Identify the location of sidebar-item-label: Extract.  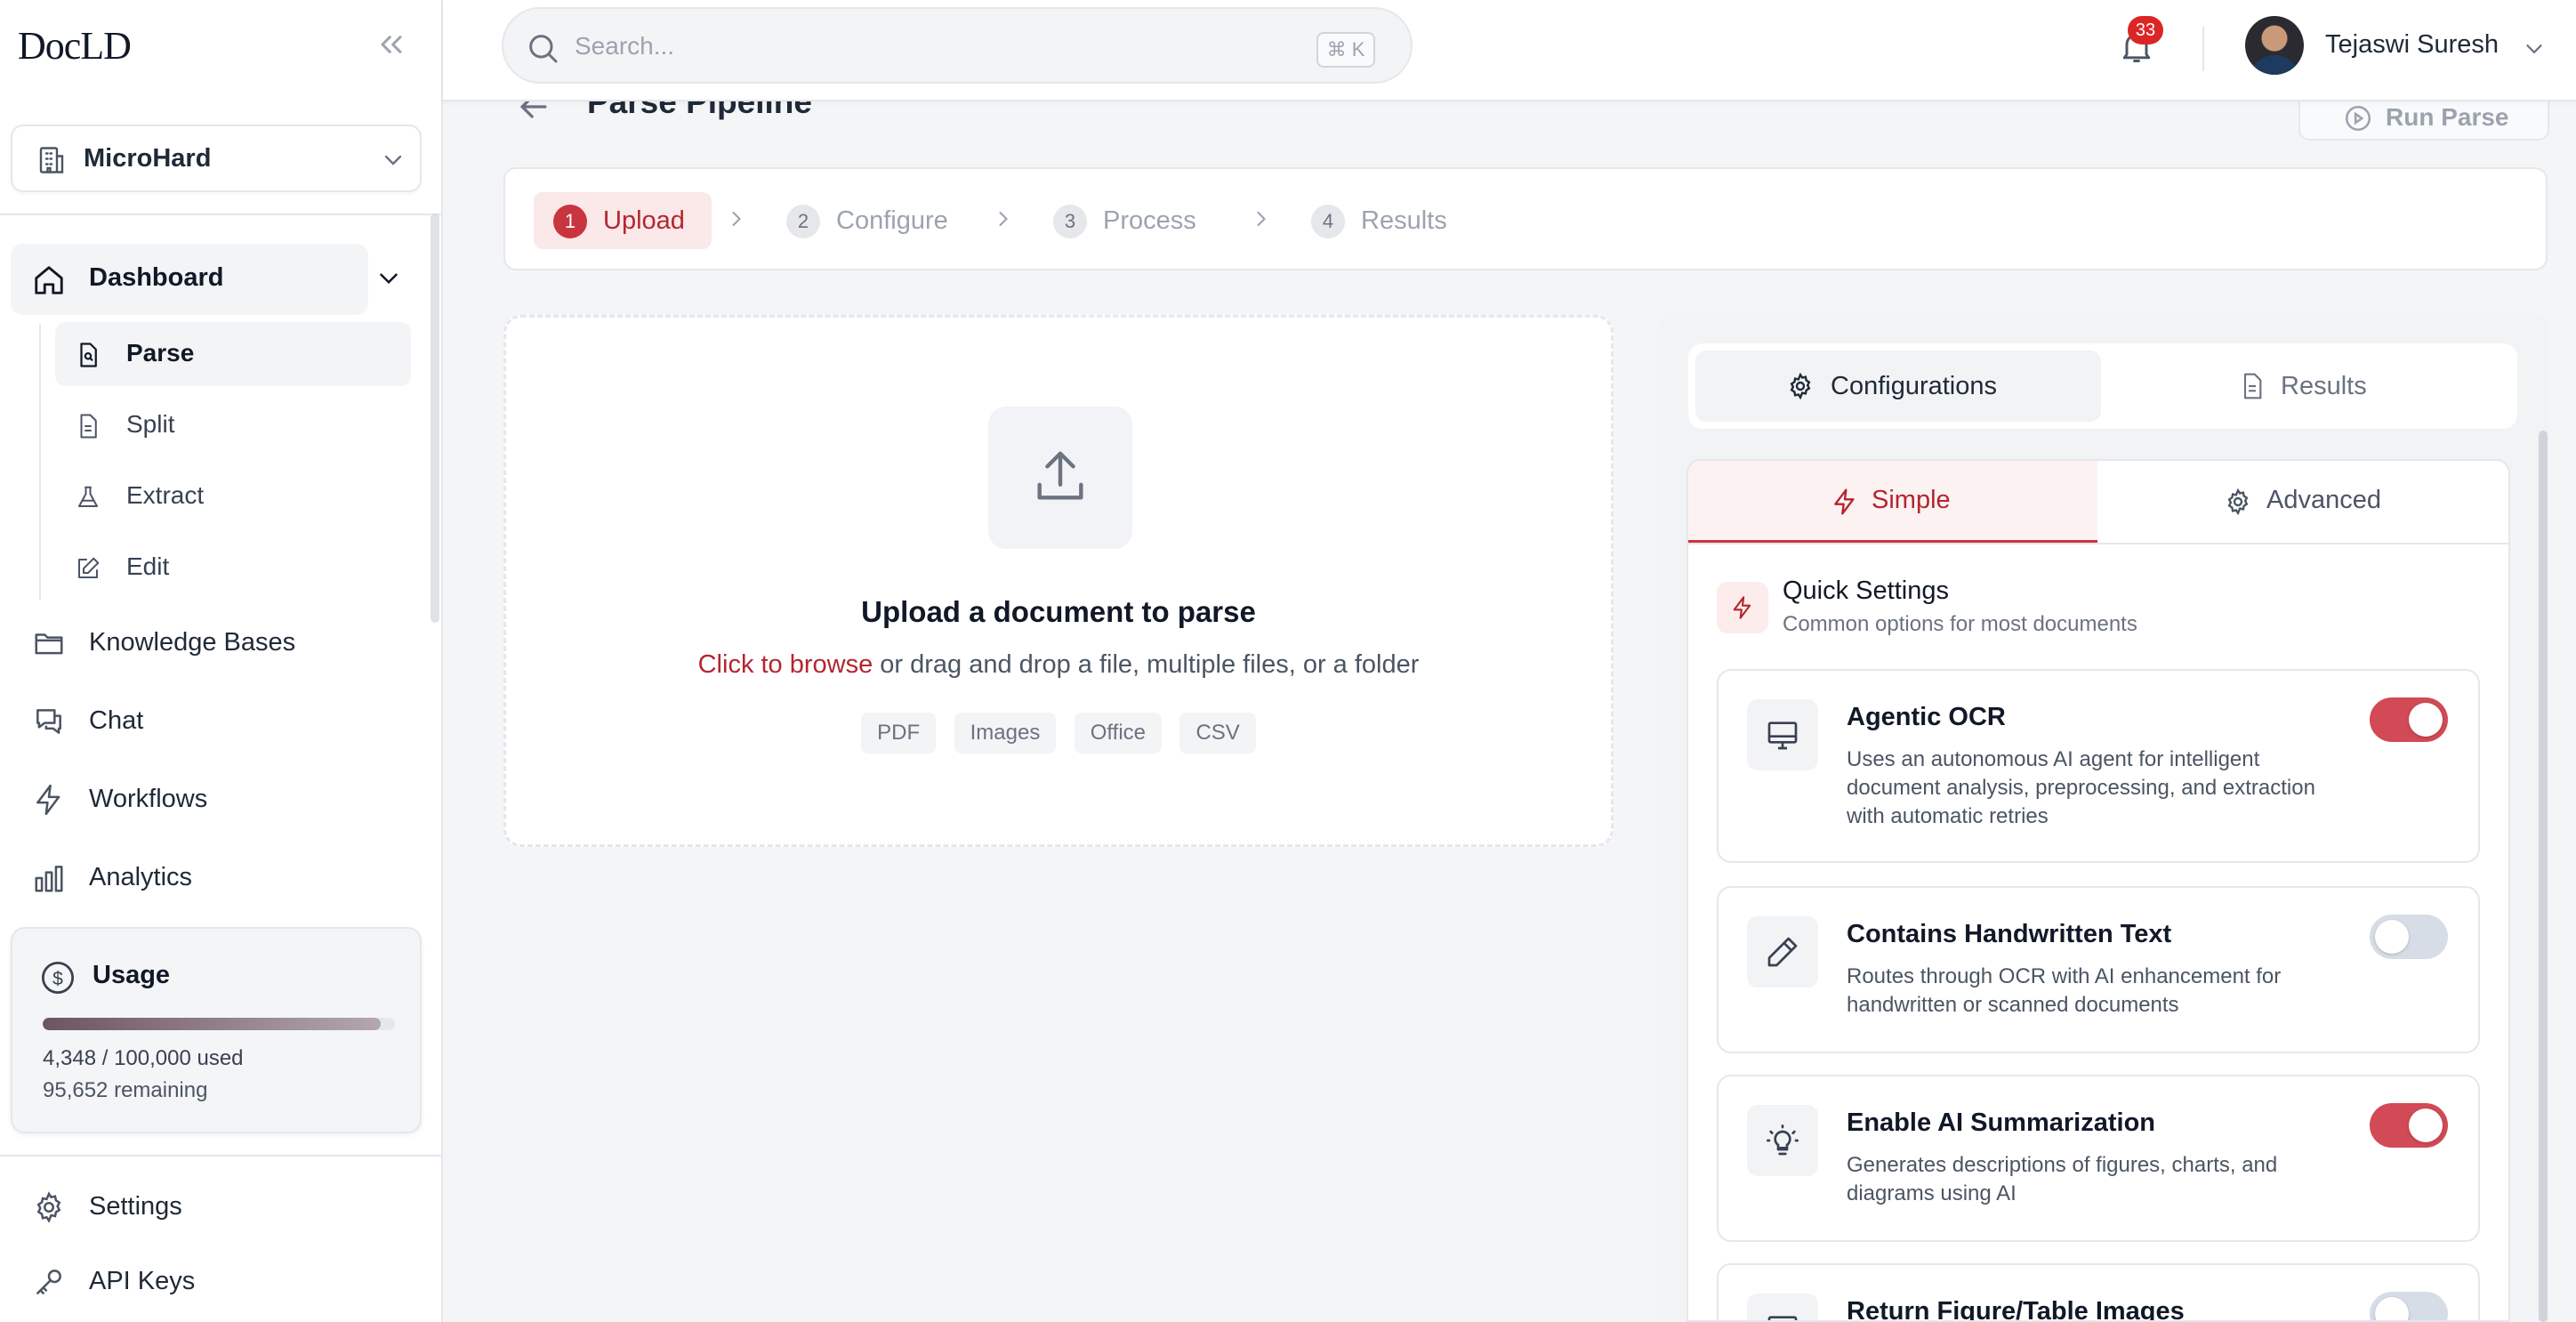
(165, 495).